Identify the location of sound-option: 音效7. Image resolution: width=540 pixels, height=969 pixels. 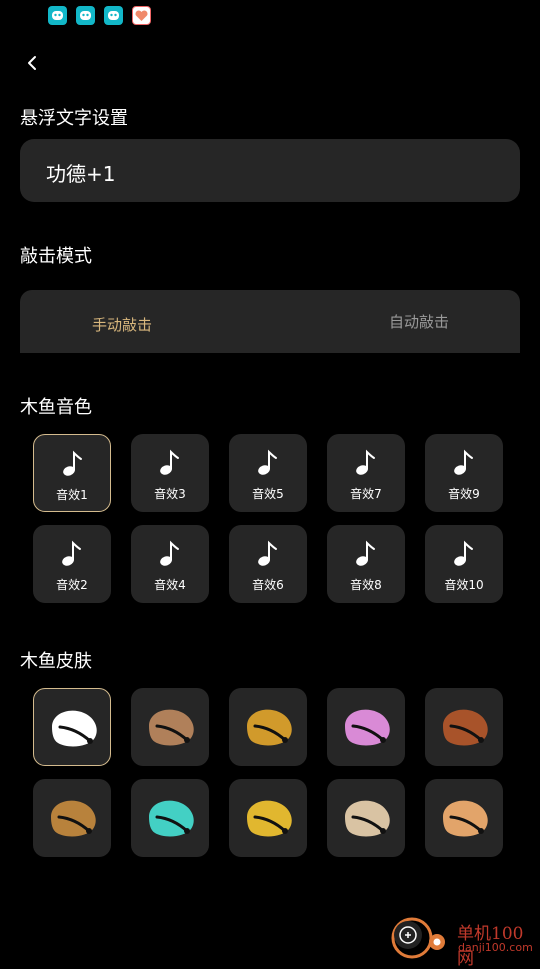
(366, 473).